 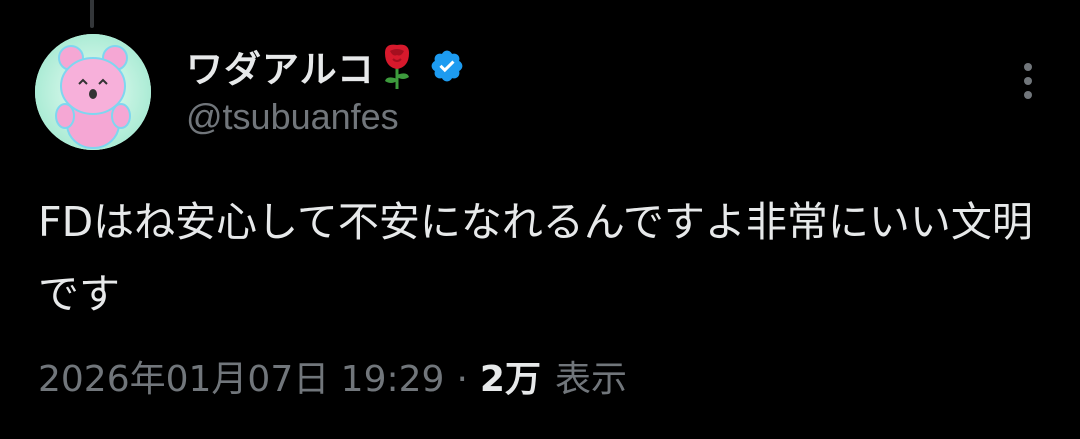 I want to click on tweet-meta: 2026年01月07日 19:29 · 2万 表示, so click(x=332, y=376).